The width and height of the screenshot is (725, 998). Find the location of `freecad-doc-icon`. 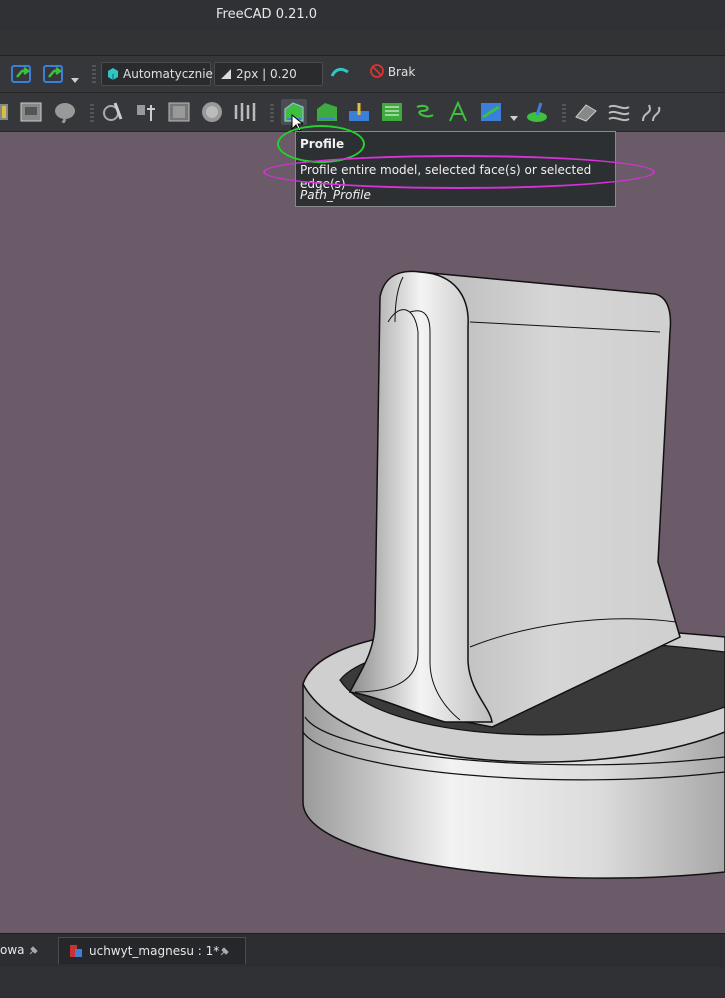

freecad-doc-icon is located at coordinates (76, 951).